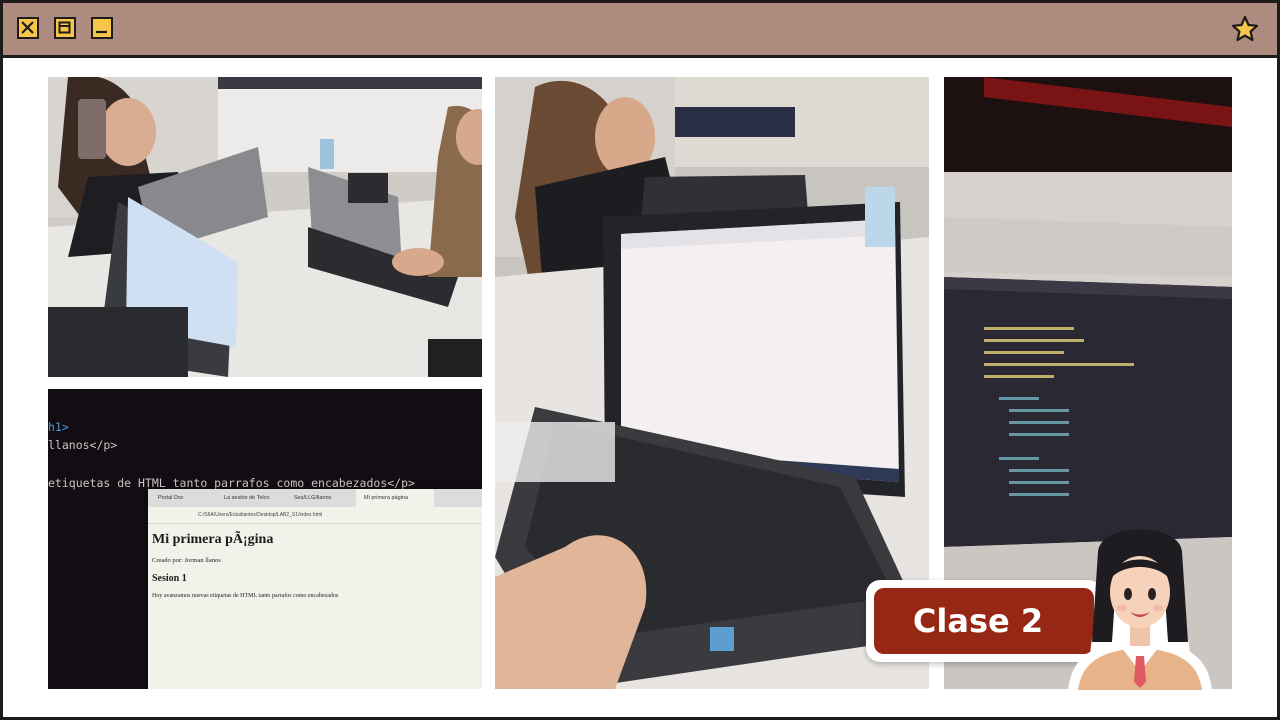  I want to click on minimize-icon, so click(102, 28).